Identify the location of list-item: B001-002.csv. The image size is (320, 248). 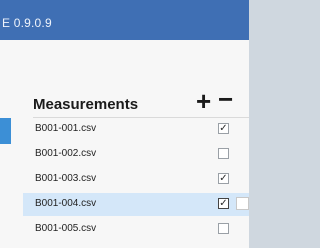
(136, 154).